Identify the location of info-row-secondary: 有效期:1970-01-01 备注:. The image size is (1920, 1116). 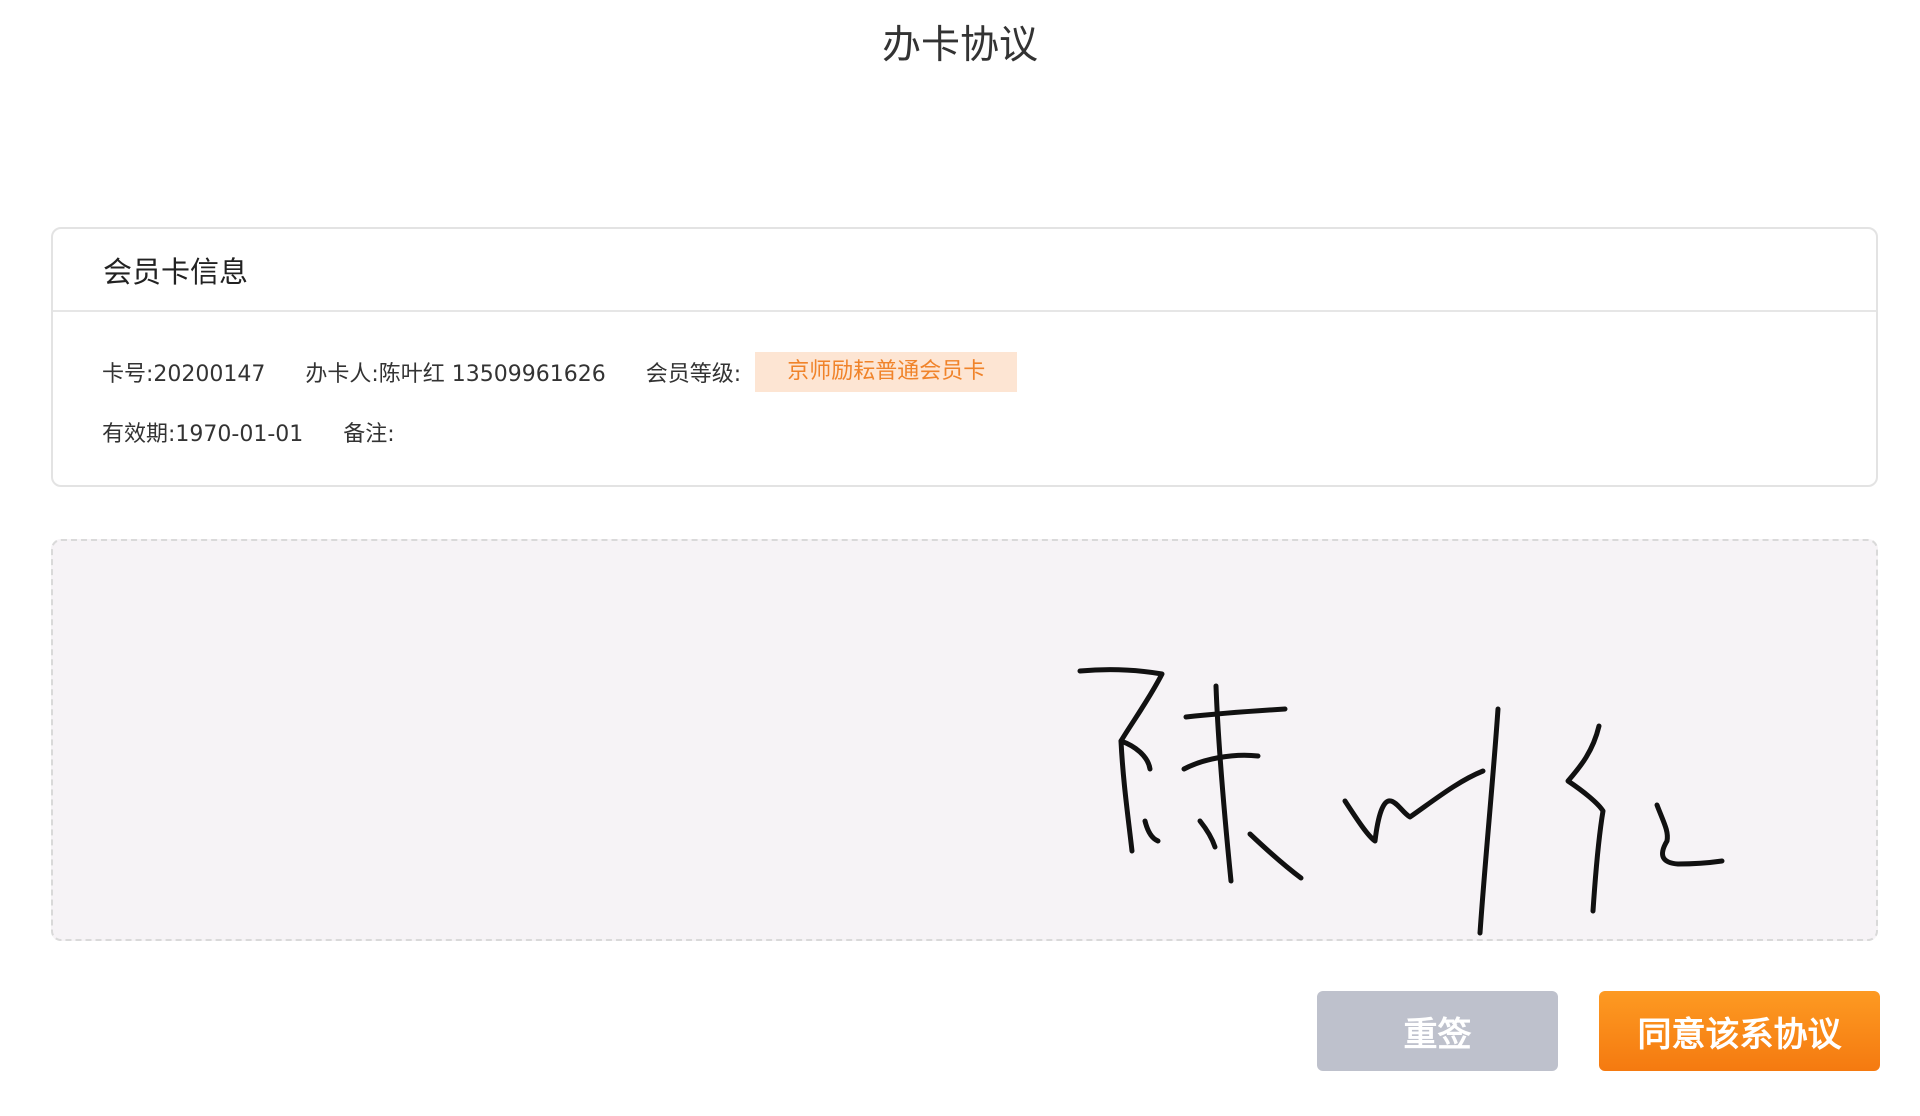
(248, 432).